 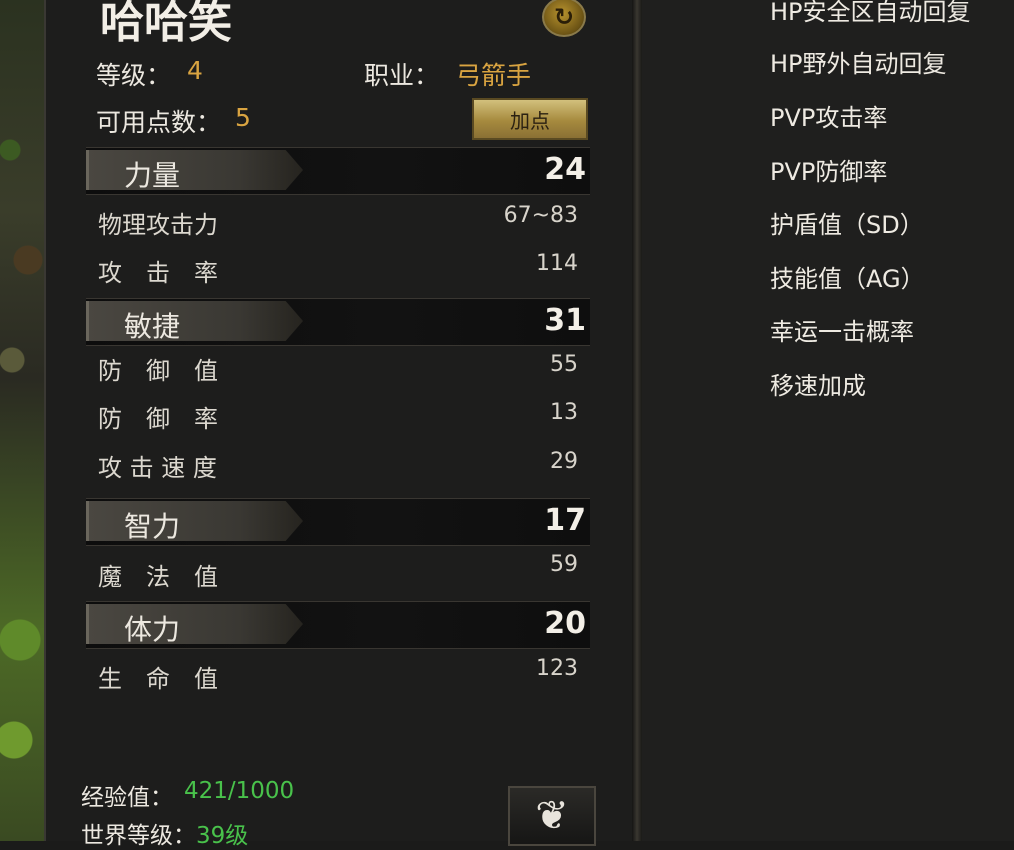 What do you see at coordinates (138, 836) in the screenshot?
I see `world-level-label: 世界等级：` at bounding box center [138, 836].